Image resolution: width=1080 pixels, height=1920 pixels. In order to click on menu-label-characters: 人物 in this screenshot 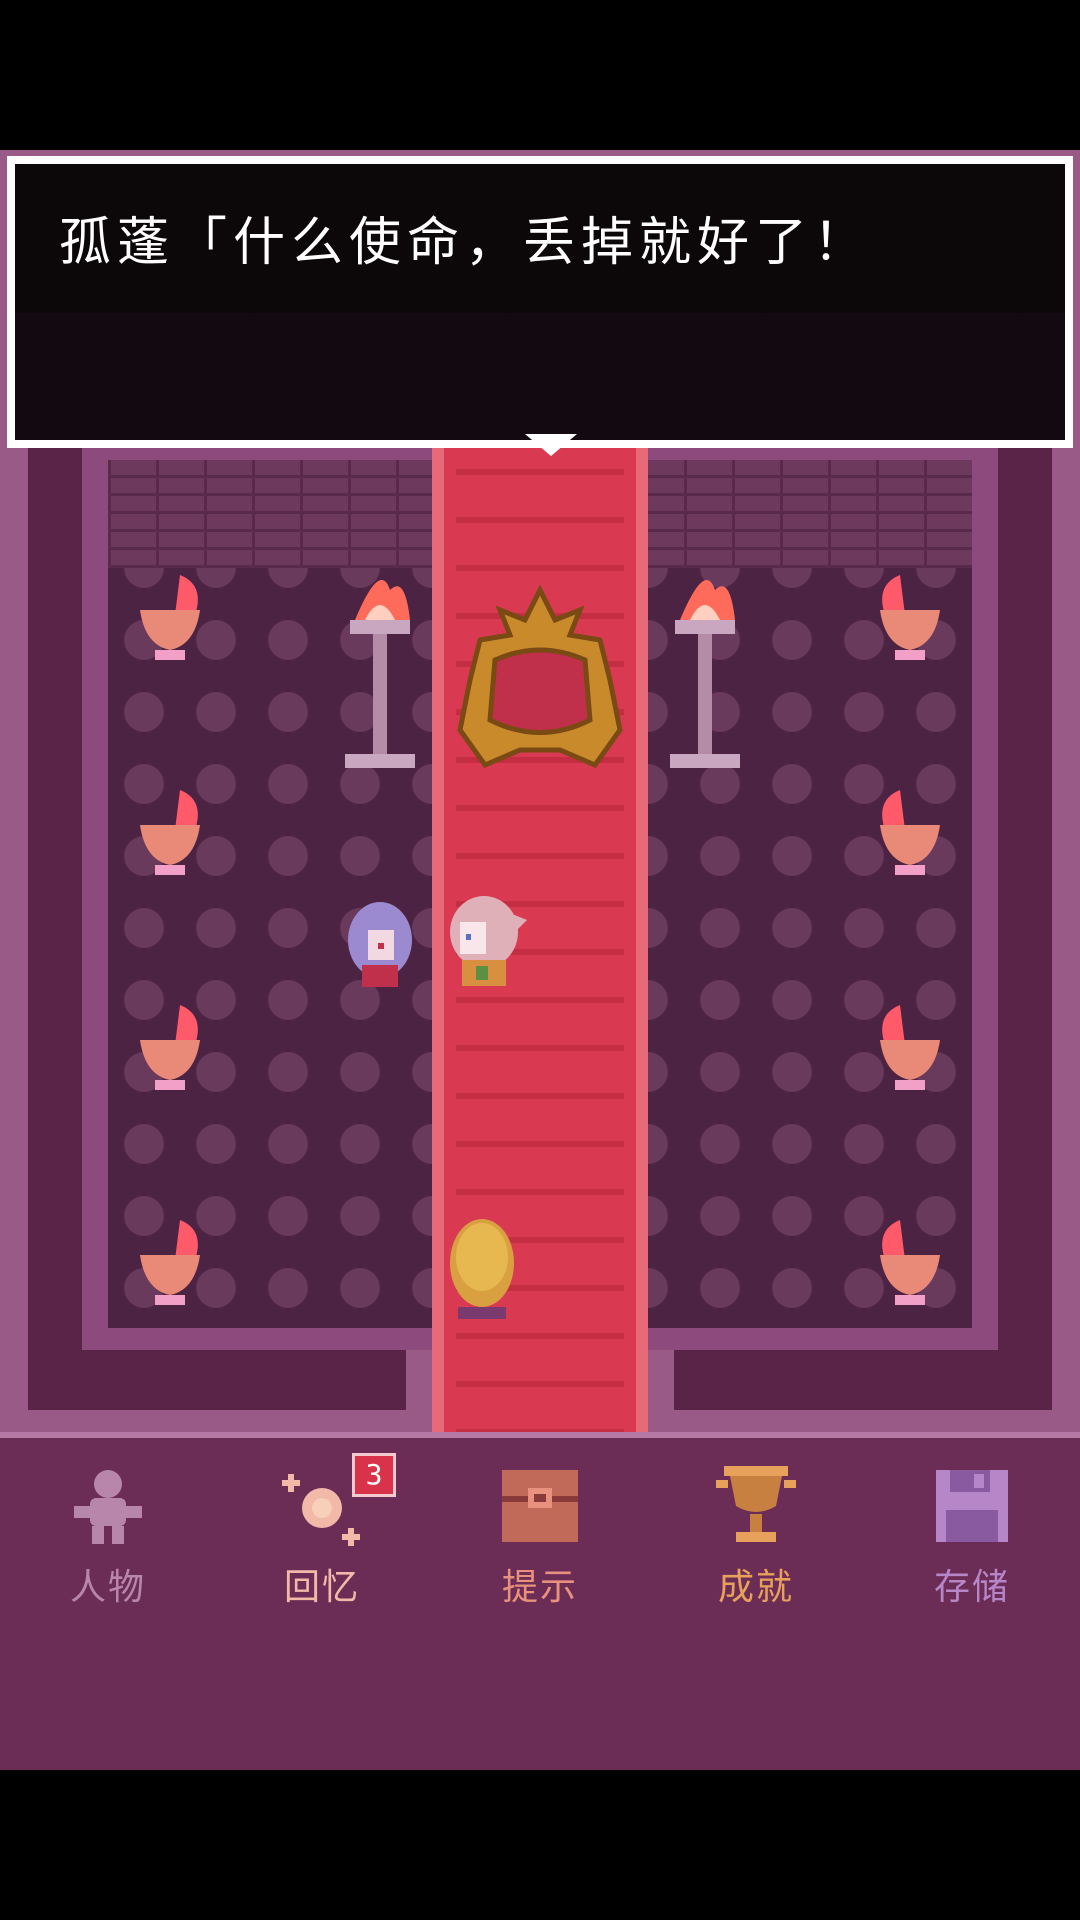, I will do `click(107, 1587)`.